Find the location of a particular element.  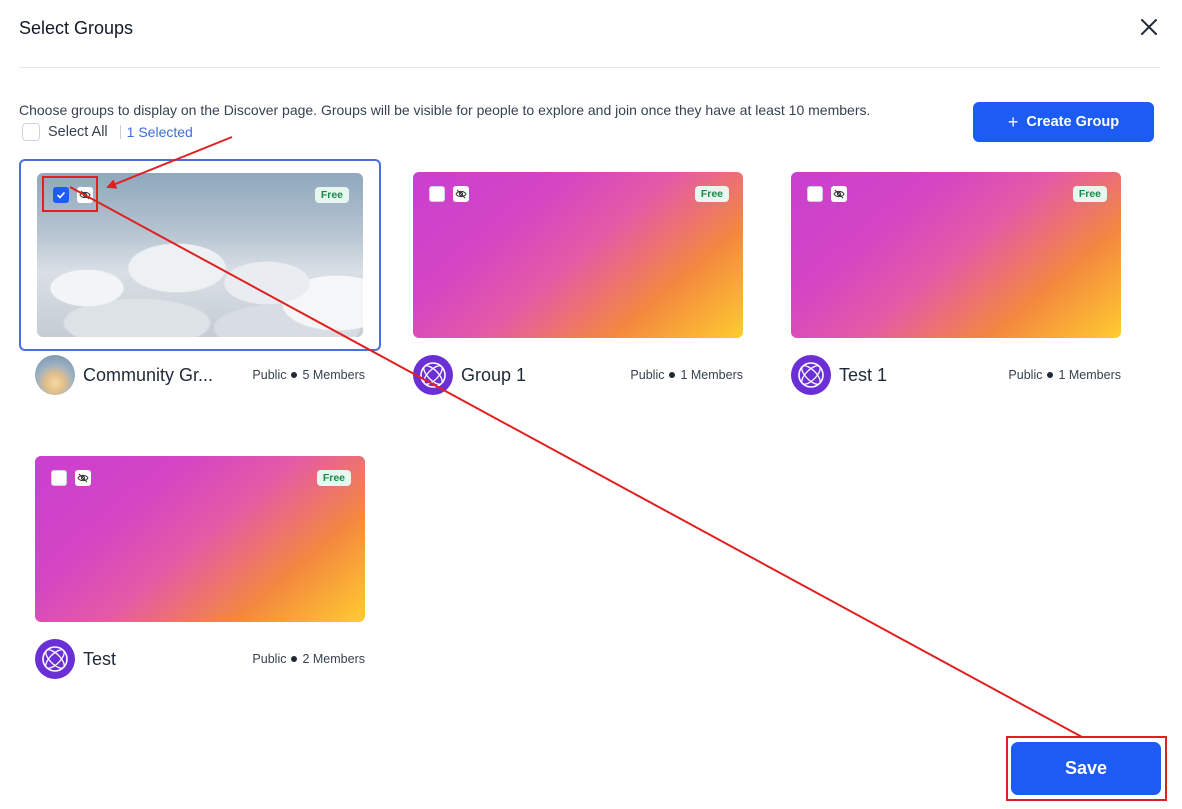

plus-icon: + is located at coordinates (1013, 122).